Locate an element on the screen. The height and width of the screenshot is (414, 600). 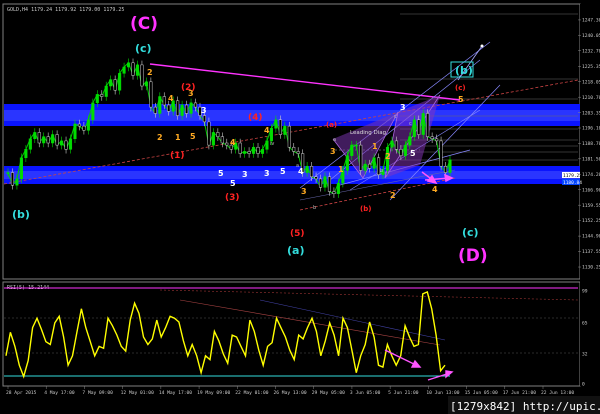
wave-label-C-major: (C) is located at coordinates (144, 24).